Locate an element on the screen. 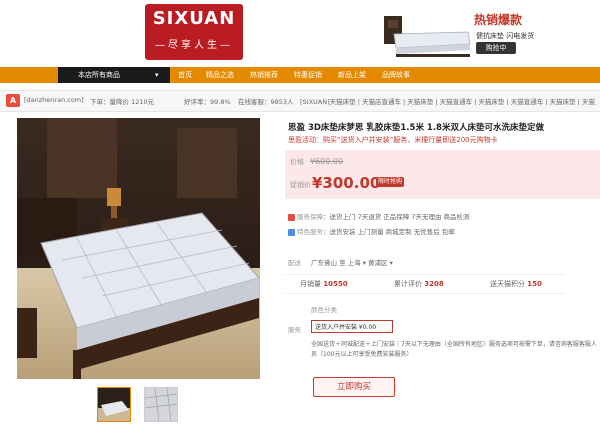  service-guarantee-label: 服务保障 is located at coordinates (310, 217).